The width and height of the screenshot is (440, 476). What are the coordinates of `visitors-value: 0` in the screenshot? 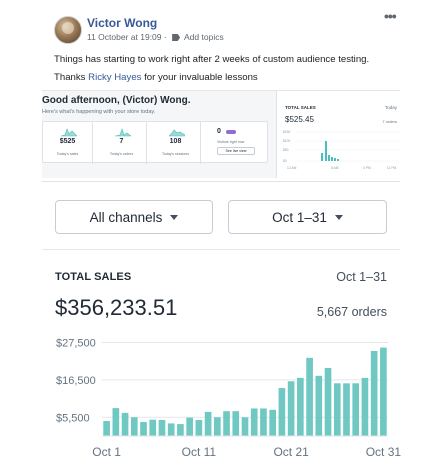 It's located at (219, 131).